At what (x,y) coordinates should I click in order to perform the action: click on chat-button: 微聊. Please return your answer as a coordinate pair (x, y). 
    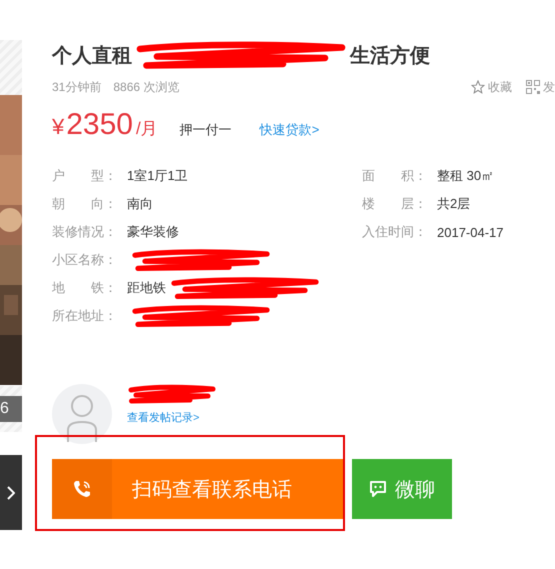
    Looking at the image, I should click on (402, 489).